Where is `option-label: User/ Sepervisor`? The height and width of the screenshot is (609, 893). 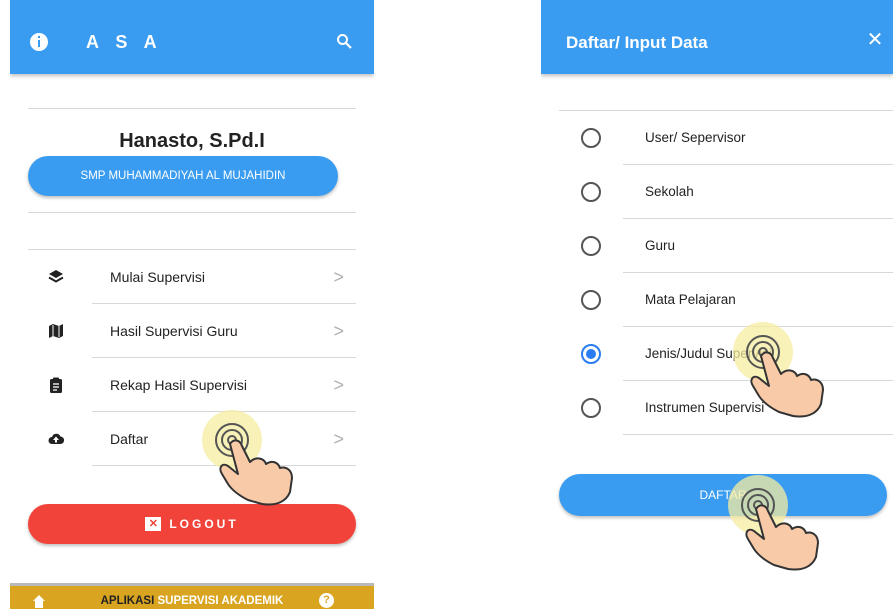 option-label: User/ Sepervisor is located at coordinates (695, 137).